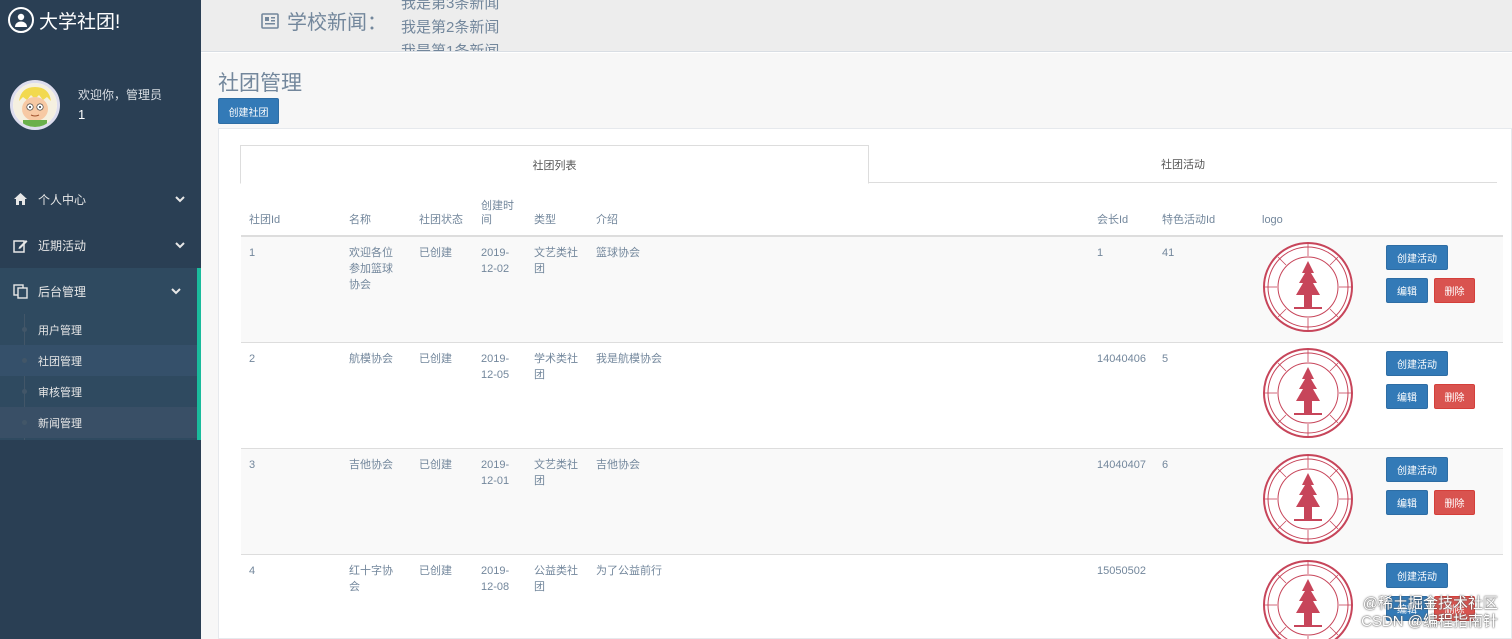 The image size is (1512, 639). Describe the element at coordinates (98, 391) in the screenshot. I see `sidebar-subitem-review-management: 审核管理` at that location.